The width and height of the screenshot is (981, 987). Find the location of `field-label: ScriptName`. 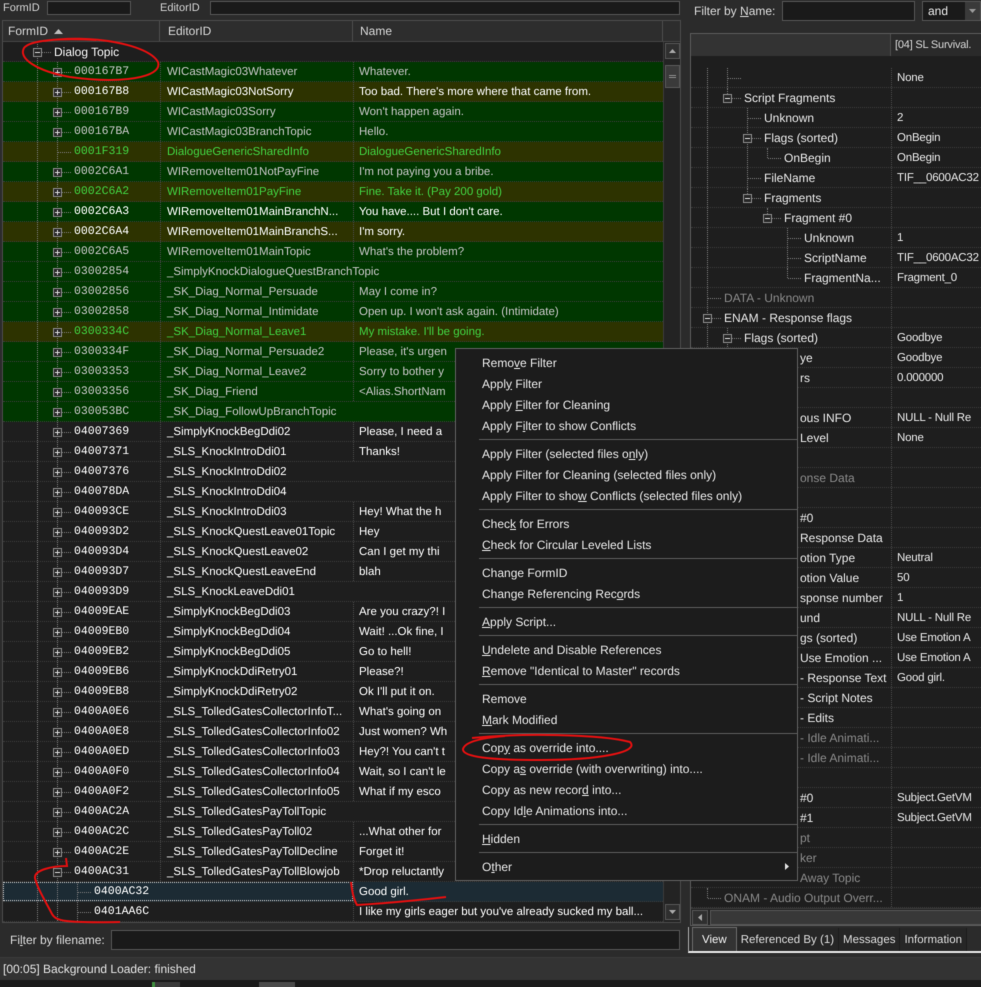

field-label: ScriptName is located at coordinates (835, 257).